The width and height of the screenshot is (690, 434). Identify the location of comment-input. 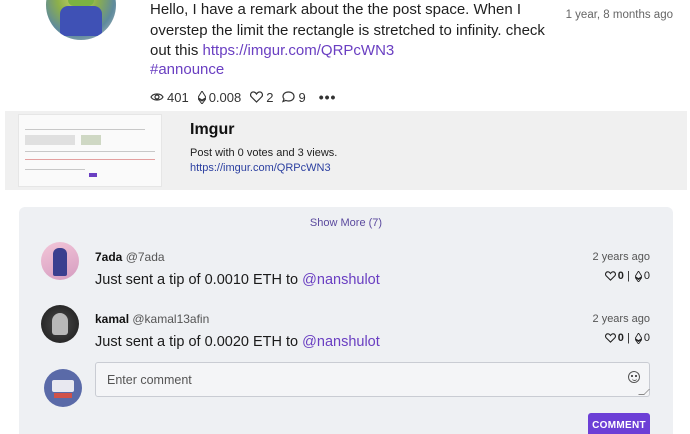
(372, 379).